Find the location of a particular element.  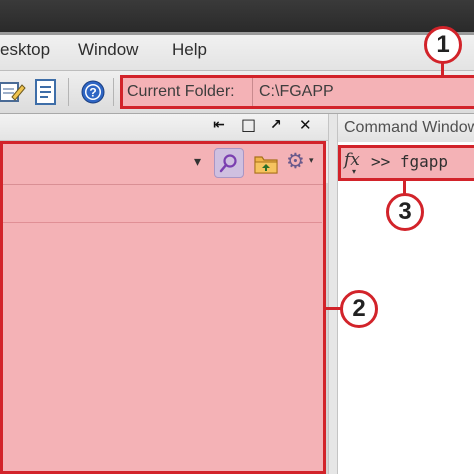

menu-help: Help is located at coordinates (189, 50).